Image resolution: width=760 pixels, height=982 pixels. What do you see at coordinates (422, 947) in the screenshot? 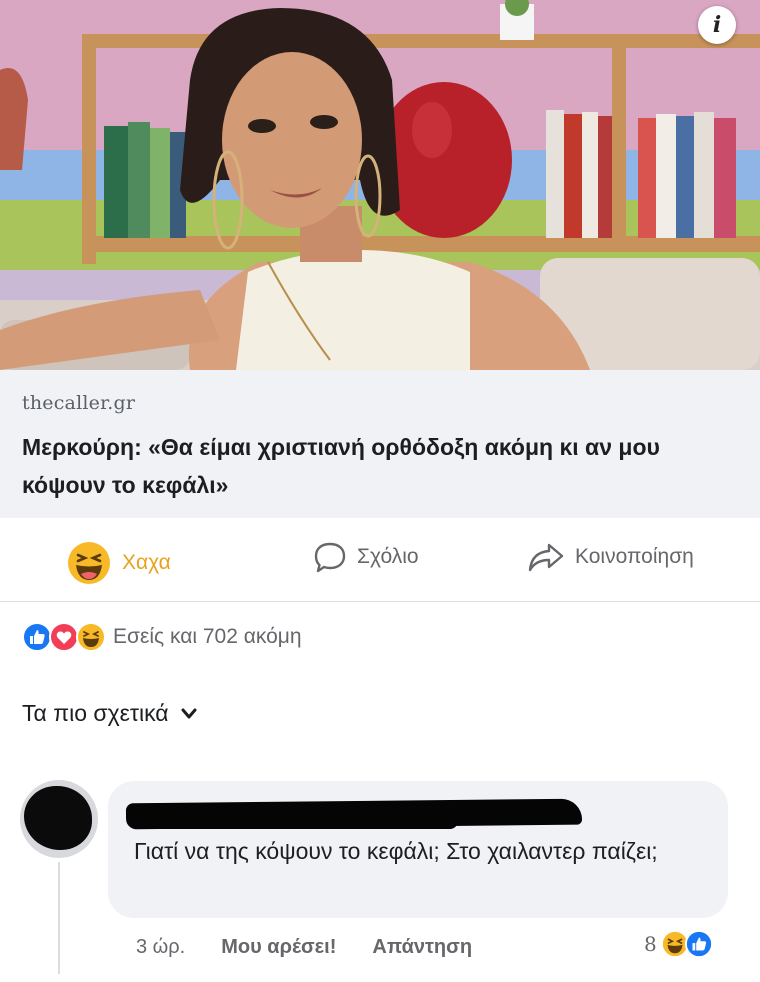
I see `comment-reply-button: Απάντηση` at bounding box center [422, 947].